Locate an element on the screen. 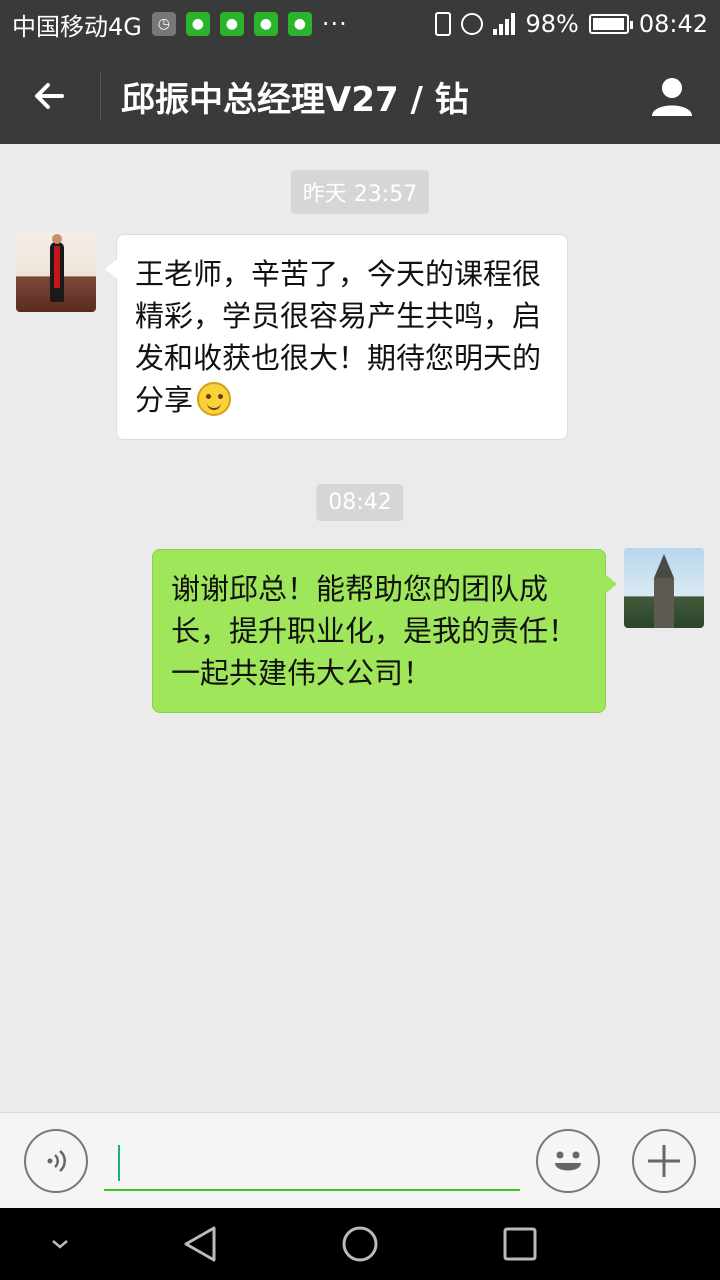 The image size is (720, 1280). alarm-icon is located at coordinates (472, 24).